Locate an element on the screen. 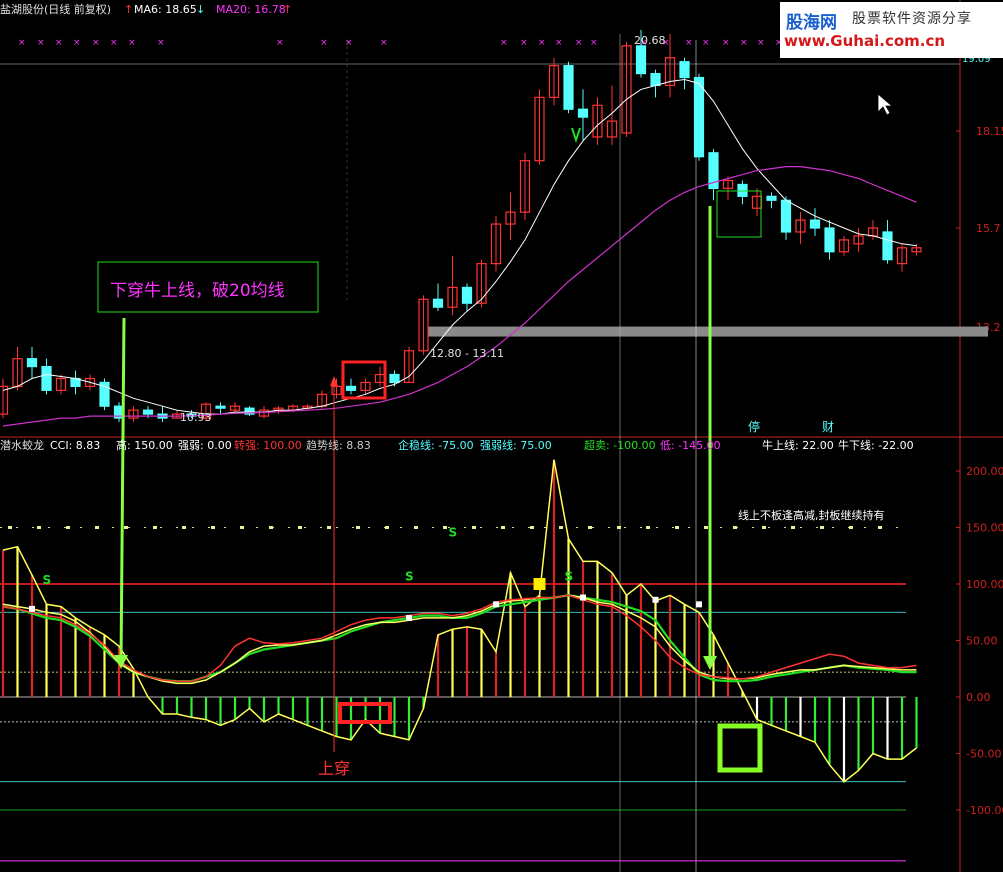 Image resolution: width=1003 pixels, height=872 pixels. stock-title: 盐湖股份(日线 前复权) is located at coordinates (55, 9).